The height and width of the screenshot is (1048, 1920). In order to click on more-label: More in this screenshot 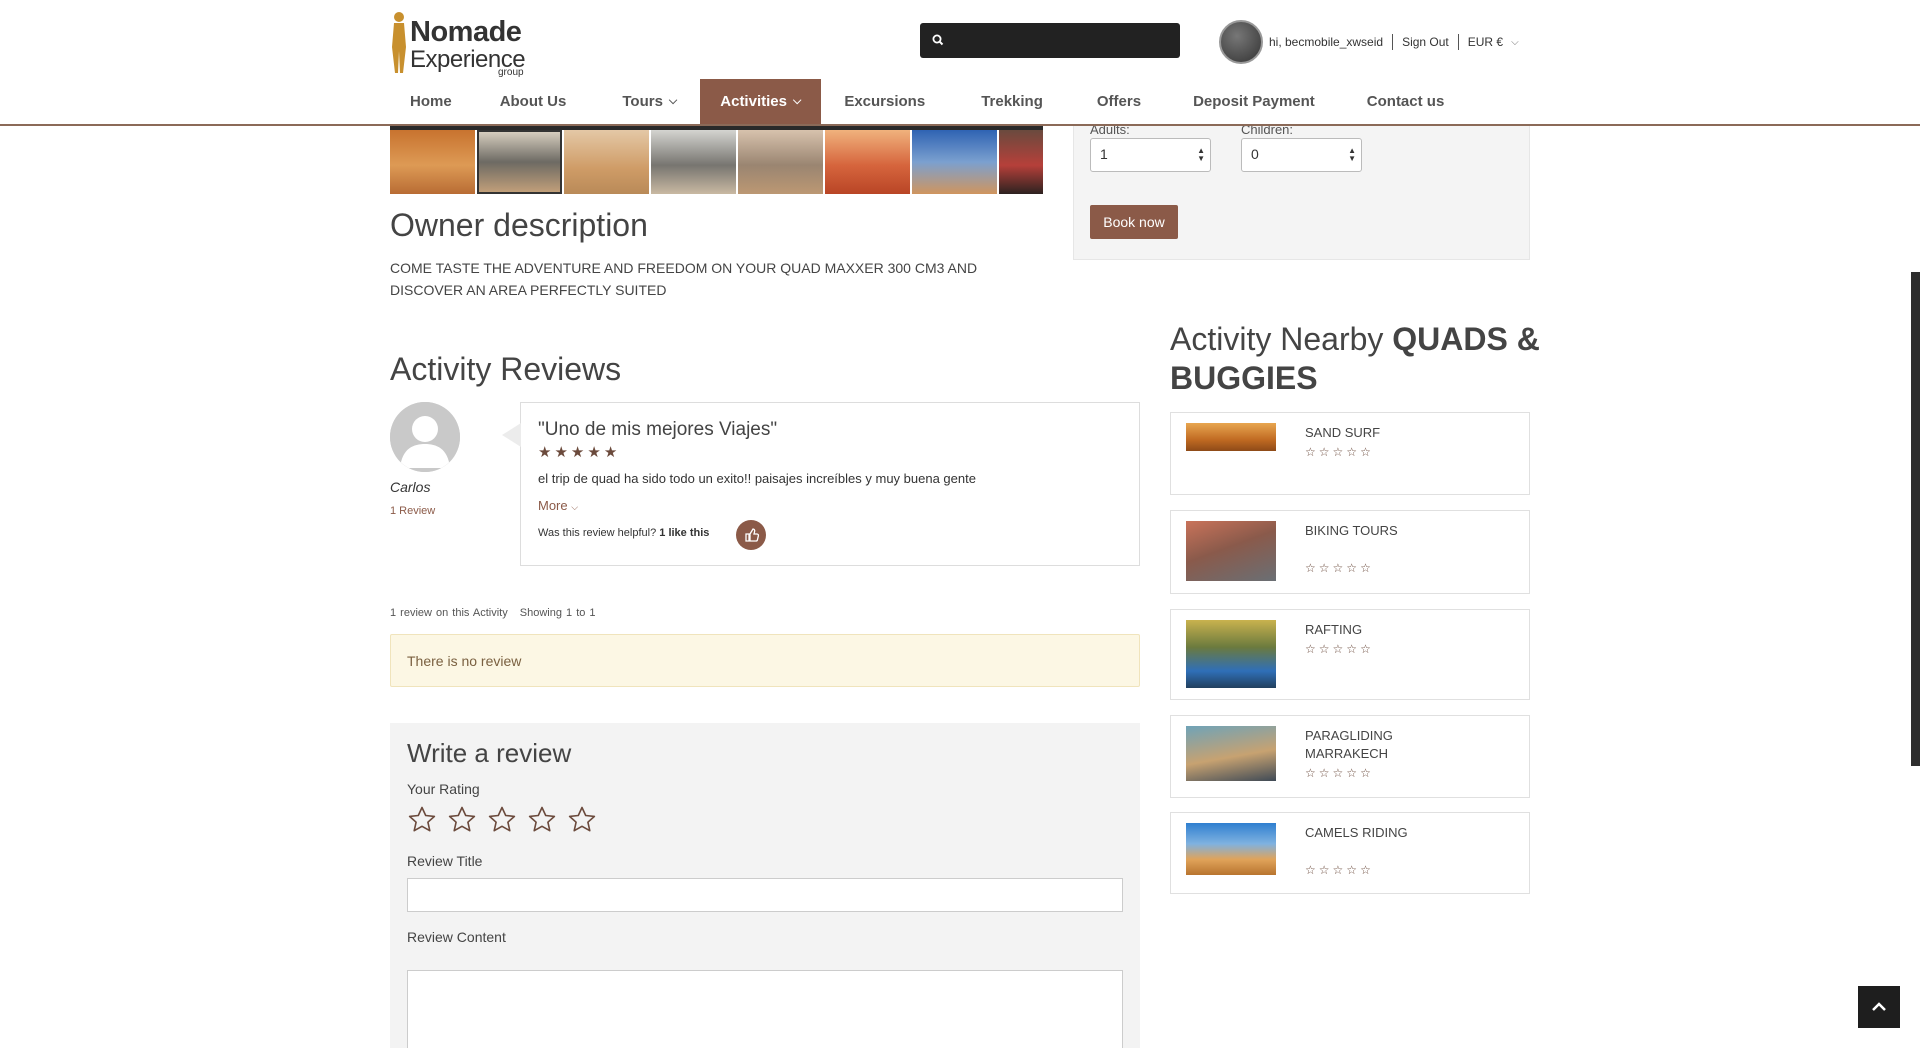, I will do `click(553, 505)`.